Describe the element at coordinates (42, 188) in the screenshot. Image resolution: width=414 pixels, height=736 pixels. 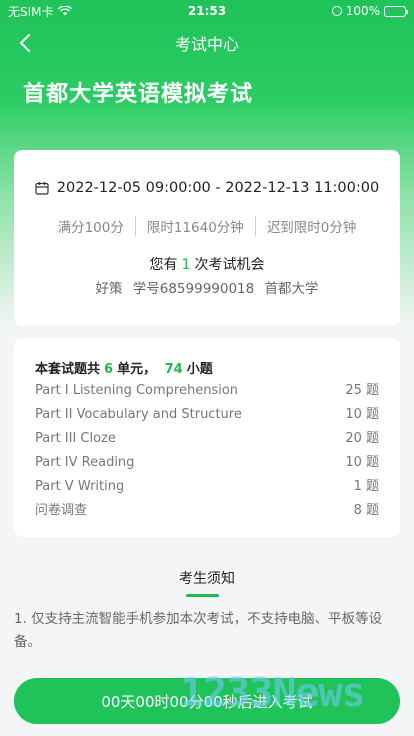
I see `calendar-icon` at that location.